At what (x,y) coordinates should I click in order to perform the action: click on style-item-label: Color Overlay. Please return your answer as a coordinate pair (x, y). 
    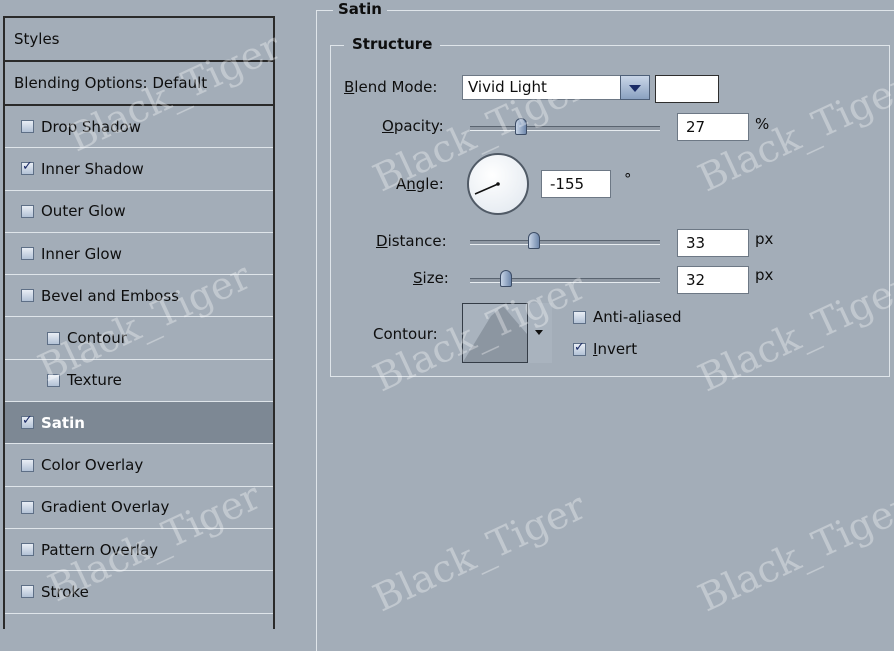
    Looking at the image, I should click on (92, 465).